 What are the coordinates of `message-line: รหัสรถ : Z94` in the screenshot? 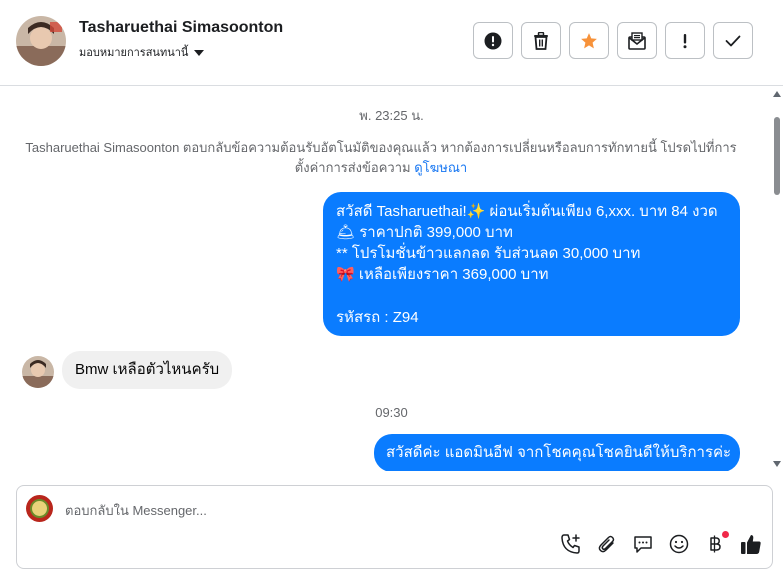 It's located at (377, 317).